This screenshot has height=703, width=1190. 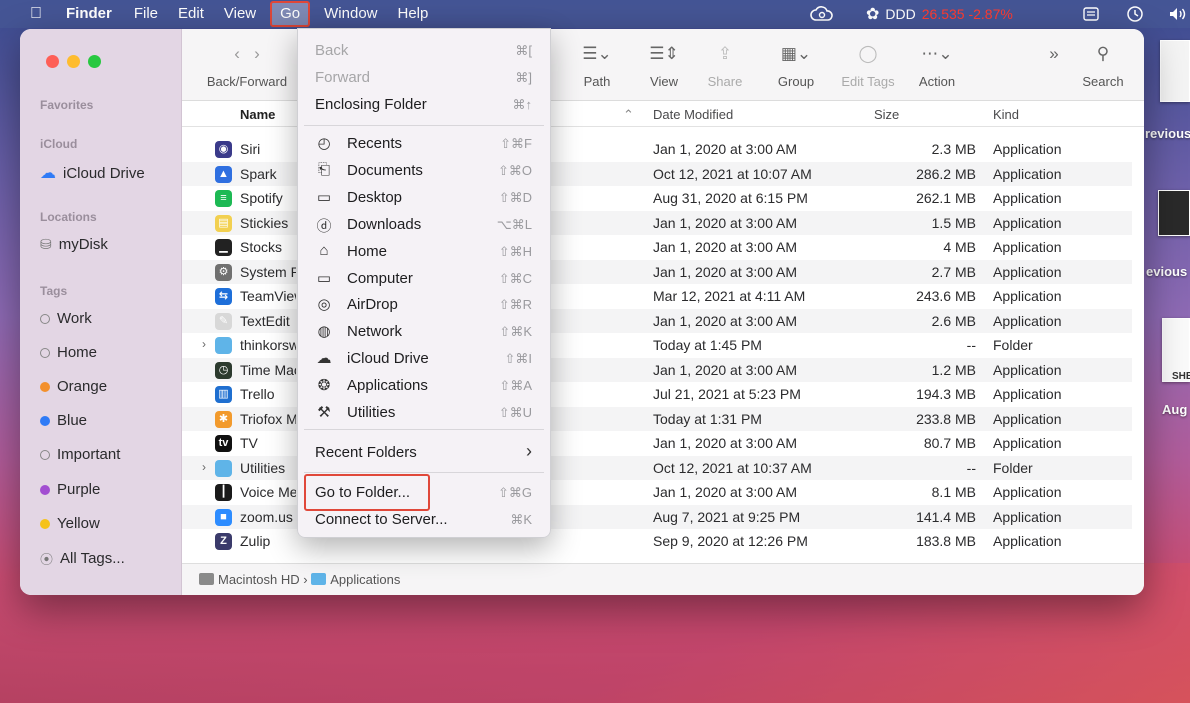 What do you see at coordinates (247, 66) in the screenshot?
I see `back-forward-control: ‹ › Back/Forward` at bounding box center [247, 66].